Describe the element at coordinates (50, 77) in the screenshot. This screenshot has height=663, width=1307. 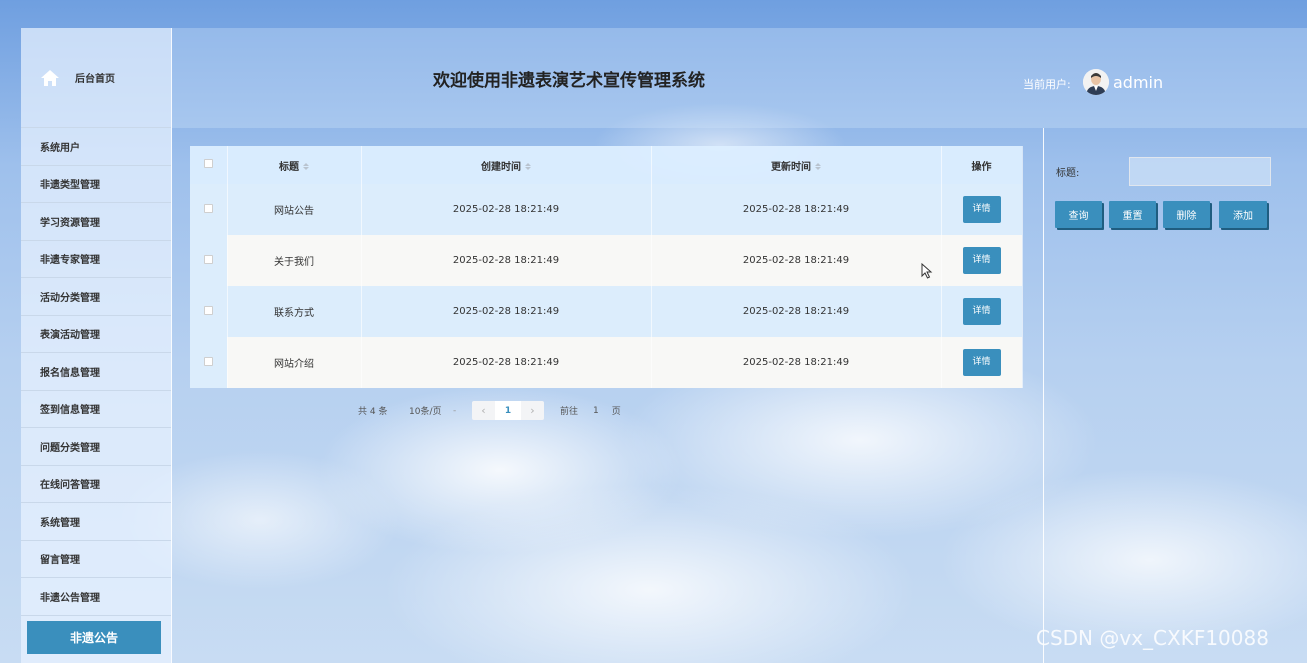
I see `home-icon` at that location.